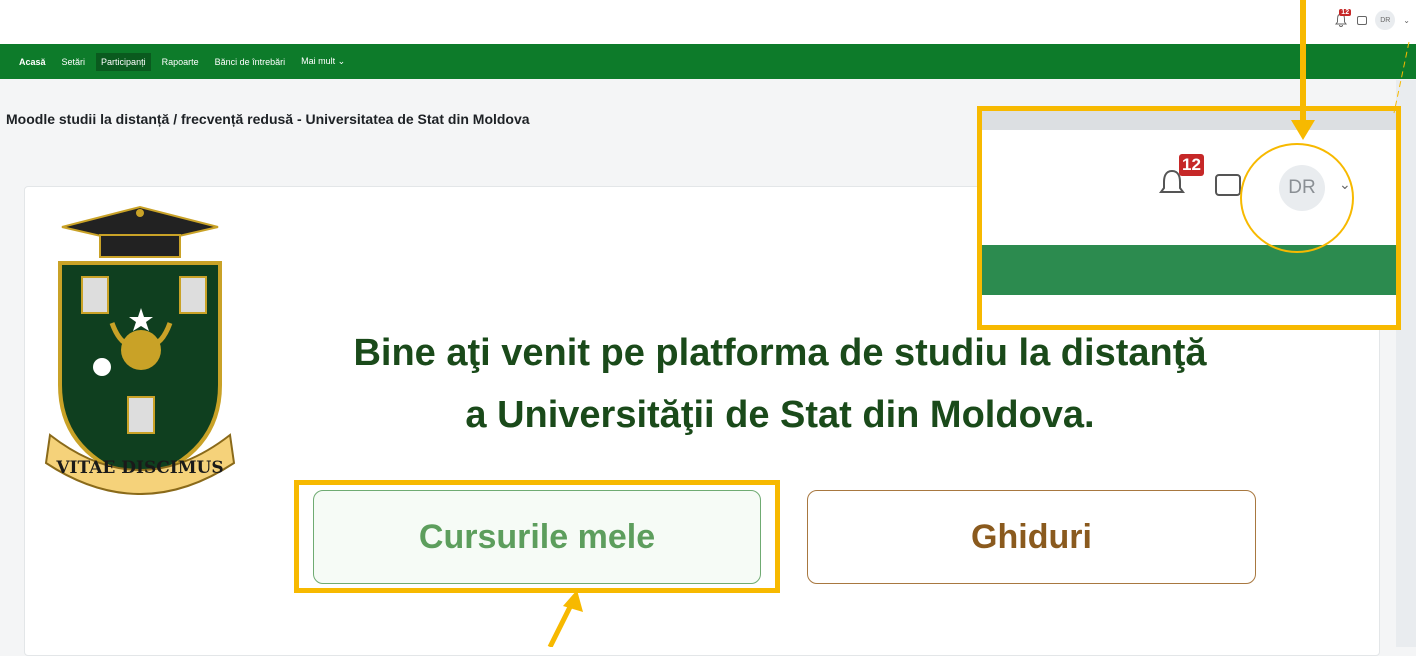 This screenshot has width=1416, height=656. I want to click on guides-button: Ghiduri, so click(1031, 537).